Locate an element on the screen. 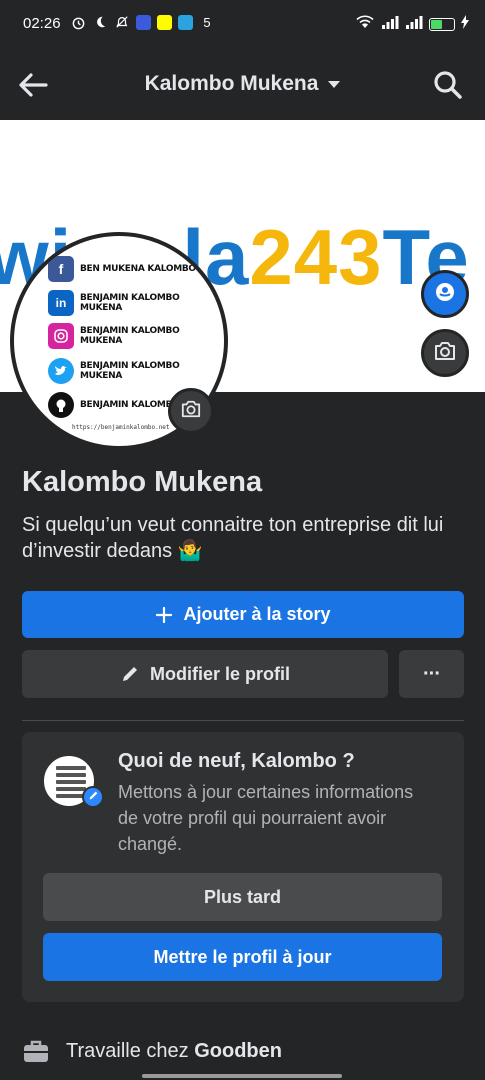 This screenshot has width=485, height=1080. work-prefix: Travaille chez is located at coordinates (130, 1050).